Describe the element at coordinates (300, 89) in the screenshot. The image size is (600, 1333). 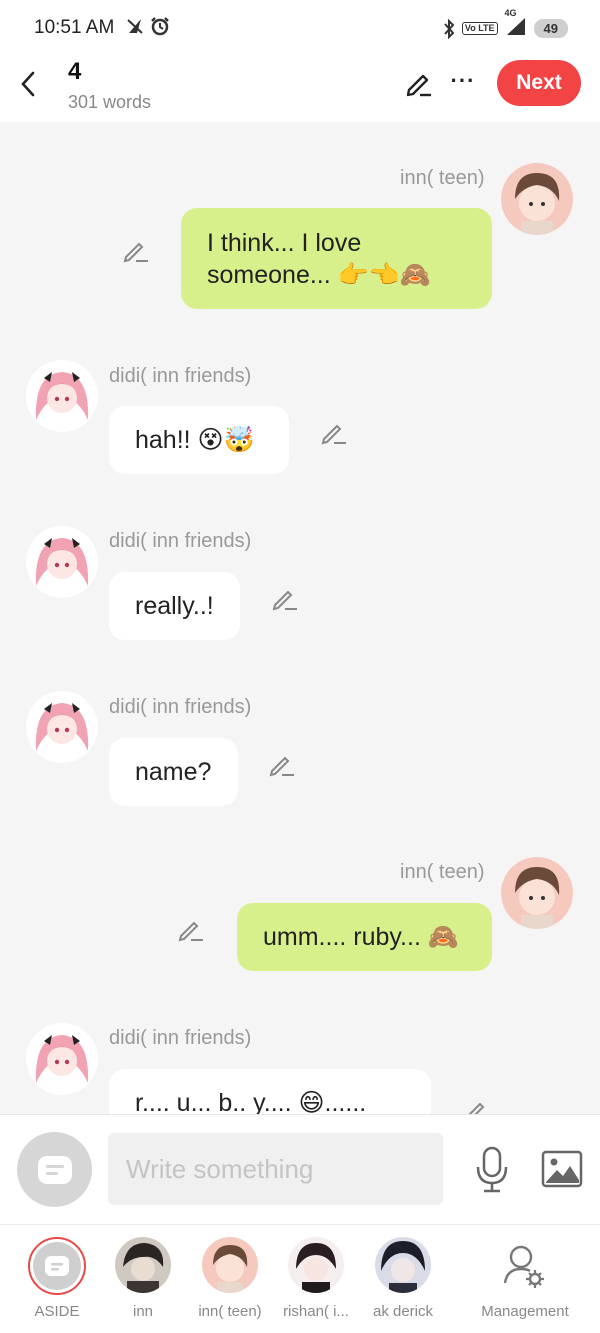
I see `chat-header: 4 301 words ··· Next` at that location.